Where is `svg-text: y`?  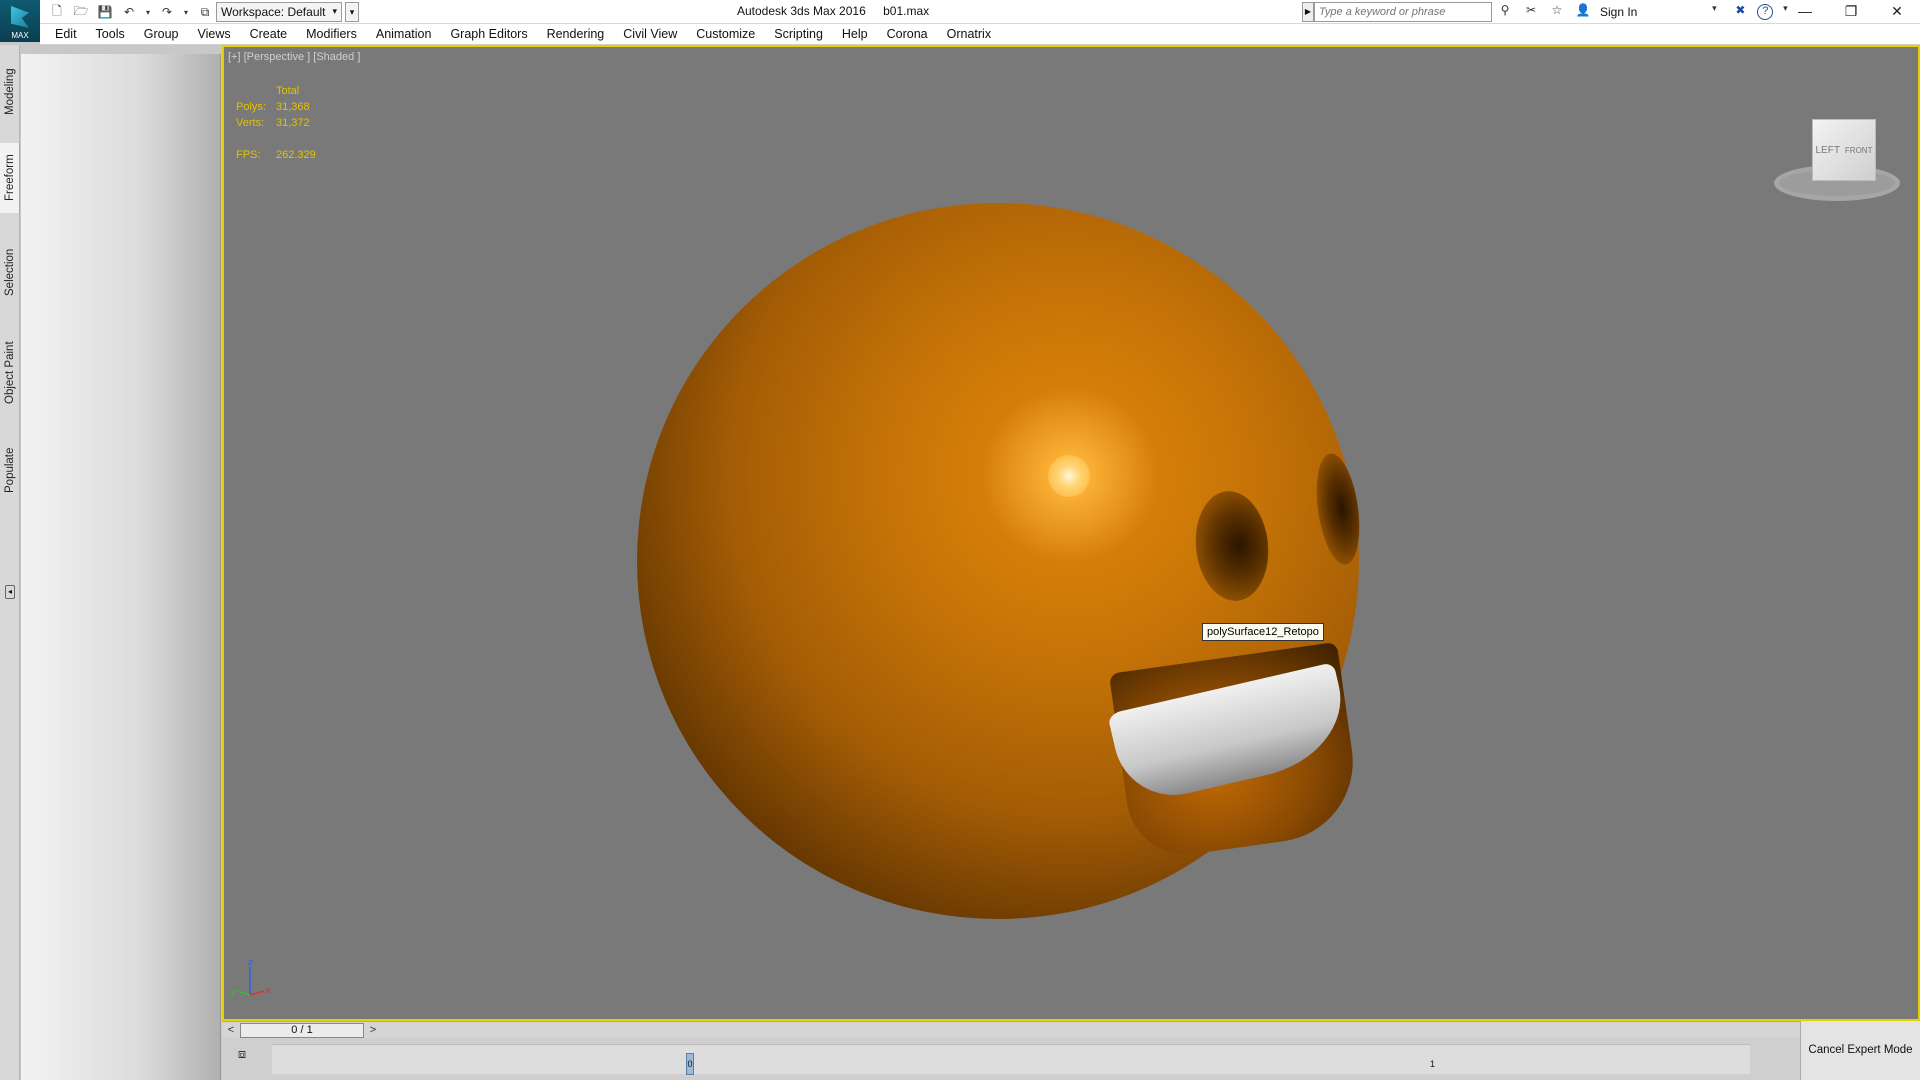
svg-text: y is located at coordinates (233, 993).